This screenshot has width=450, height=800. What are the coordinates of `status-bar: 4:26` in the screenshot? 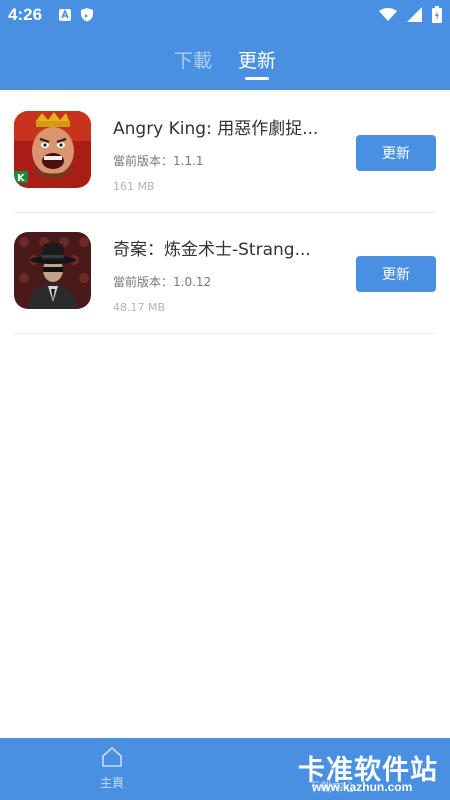 It's located at (225, 16).